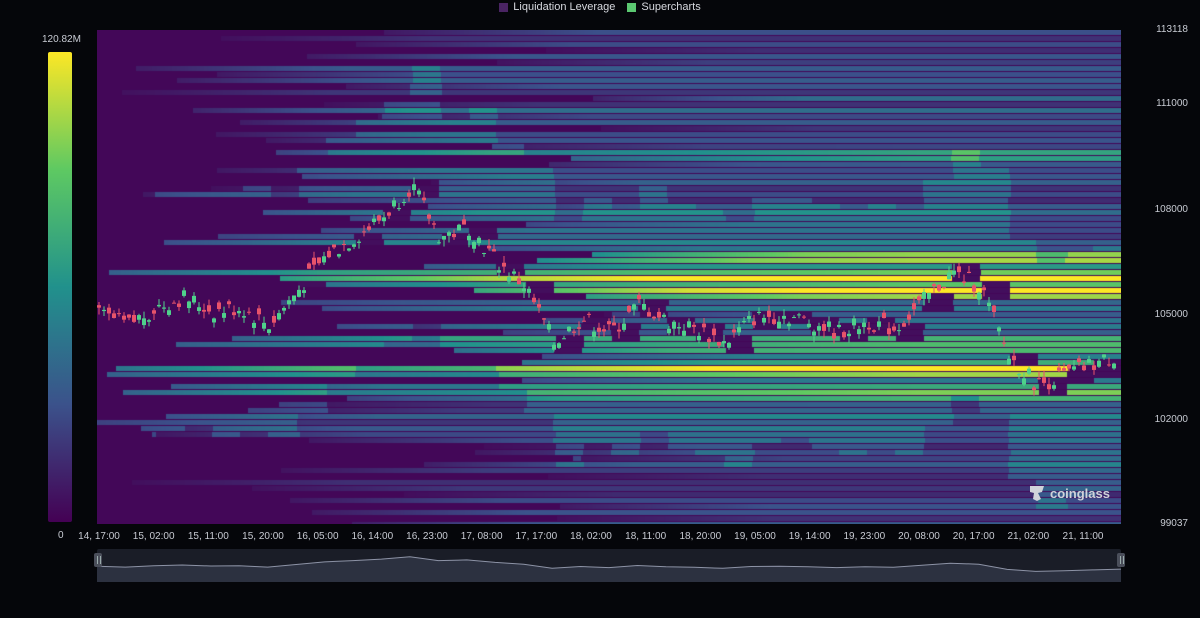  Describe the element at coordinates (427, 536) in the screenshot. I see `x-tick-label: 16, 23:00` at that location.